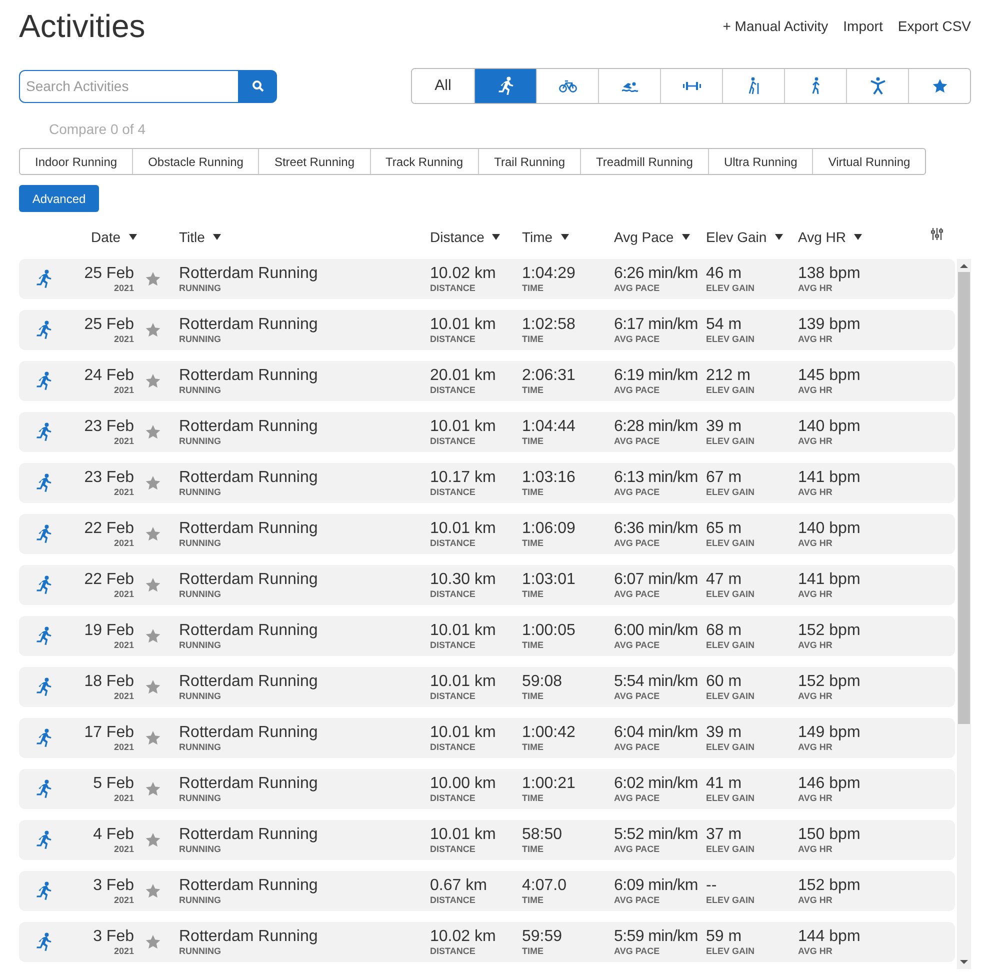 This screenshot has width=983, height=973. I want to click on field-label: RUNNING, so click(200, 288).